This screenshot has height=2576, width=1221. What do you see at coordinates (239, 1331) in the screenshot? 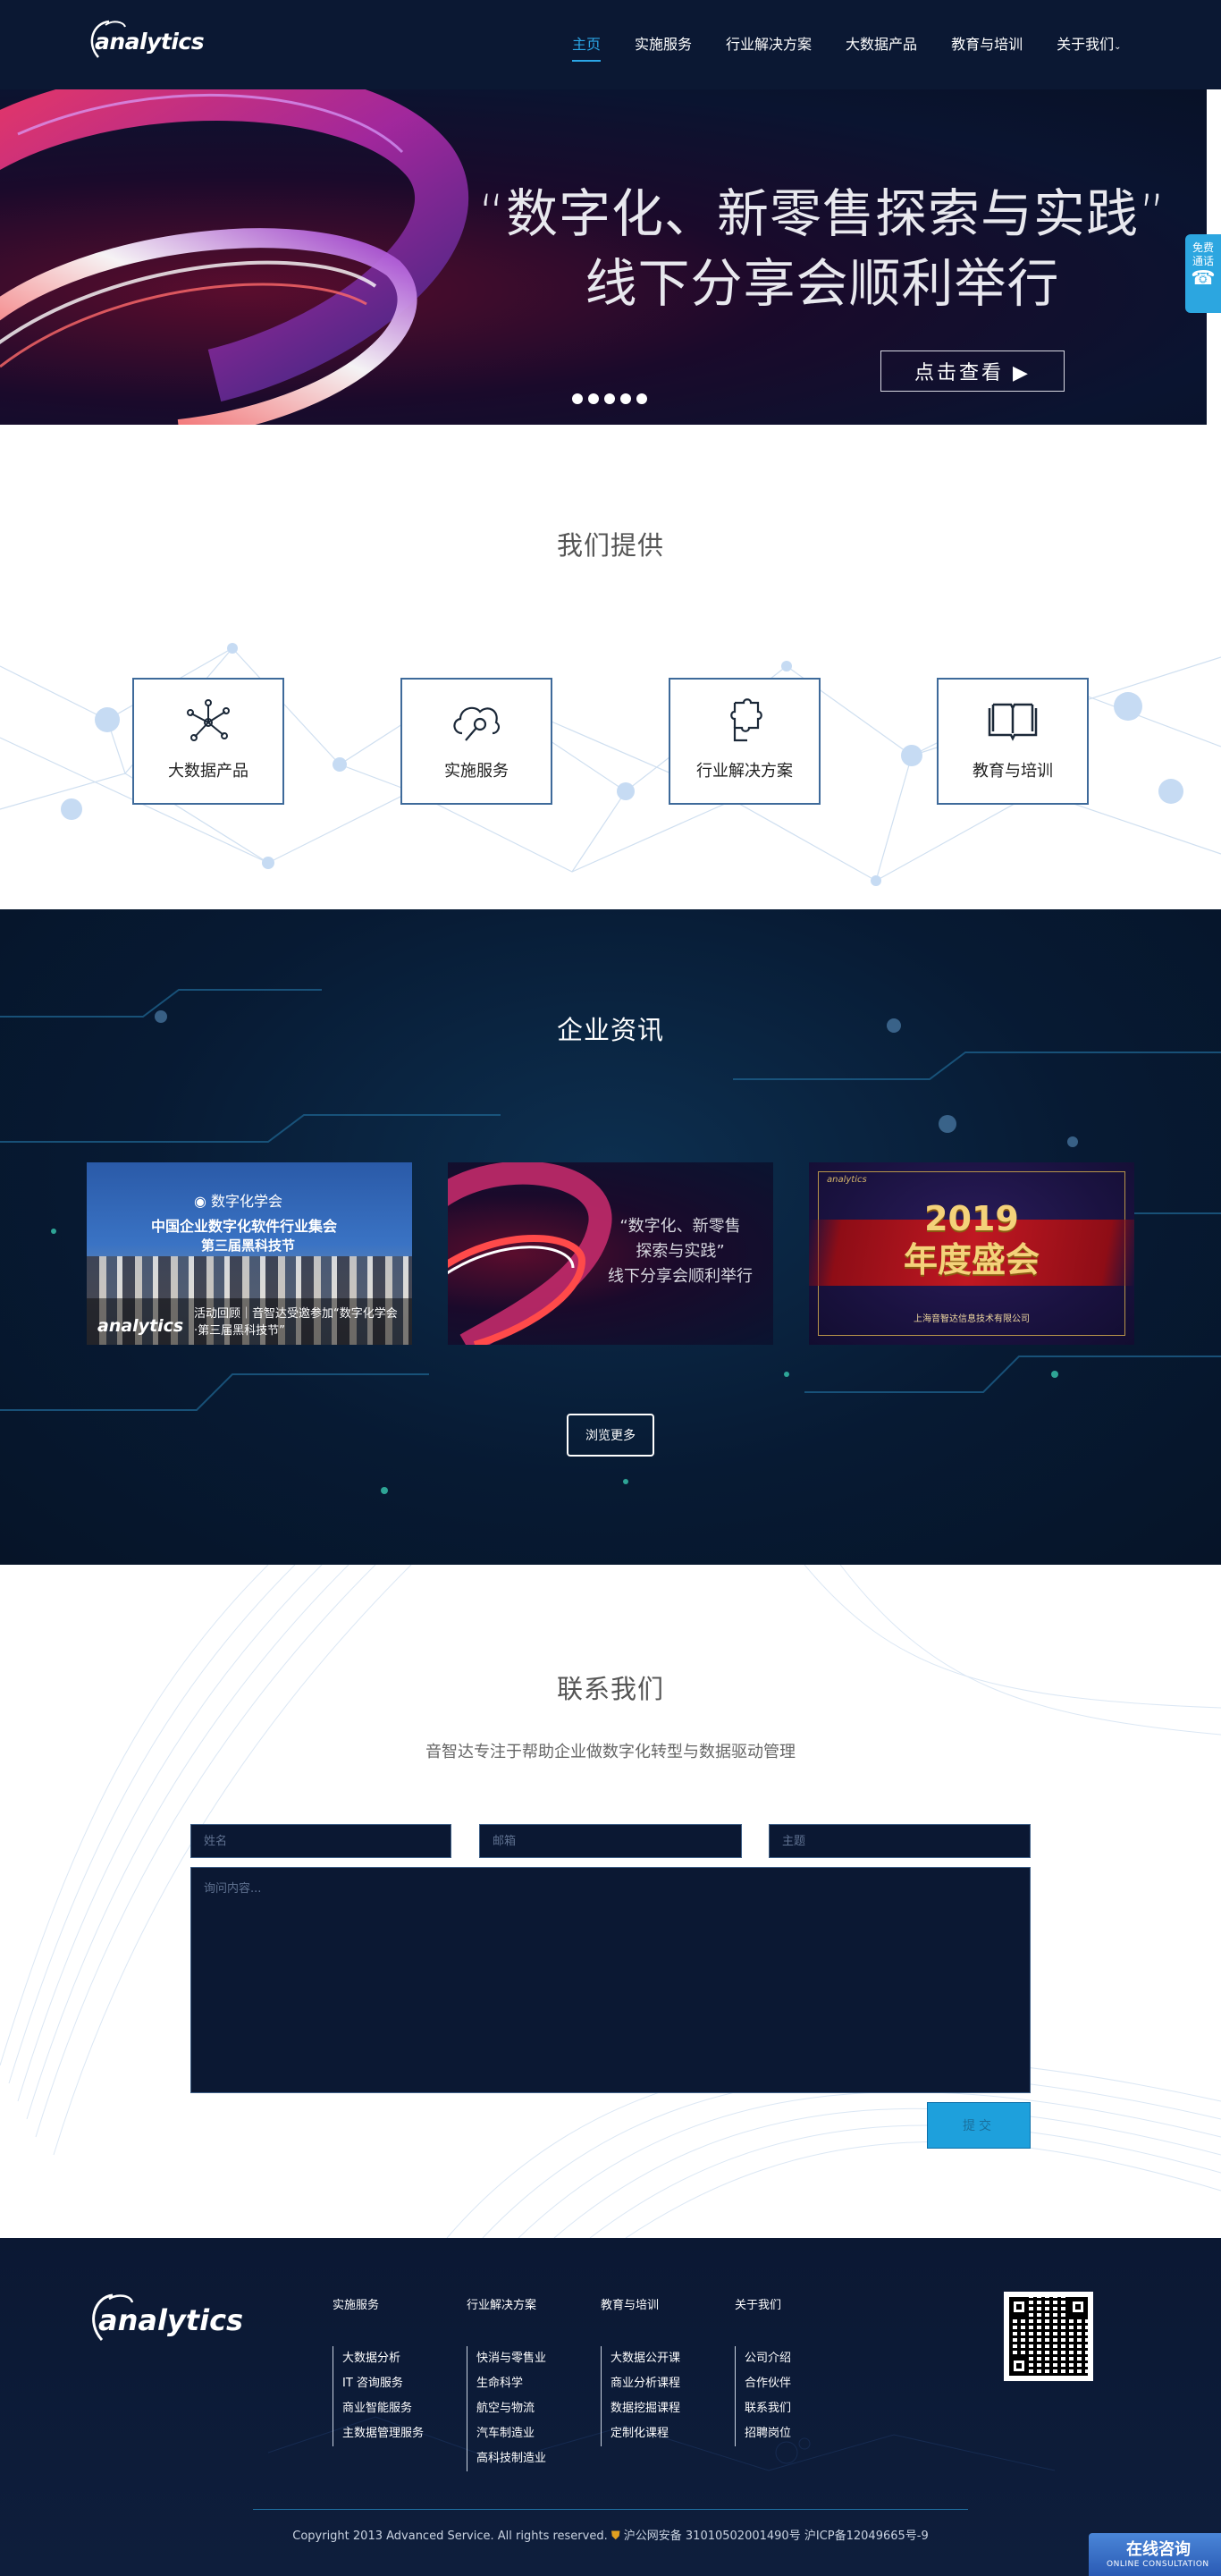
I see `news-caption-line-2: ·第三届黑科技节”` at bounding box center [239, 1331].